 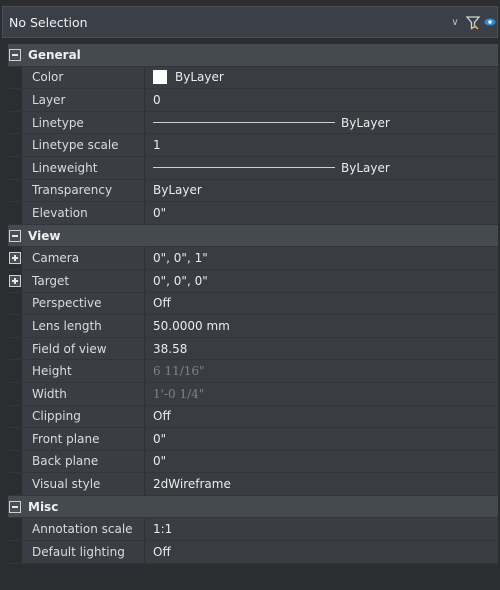 I want to click on group-title: View, so click(x=44, y=235).